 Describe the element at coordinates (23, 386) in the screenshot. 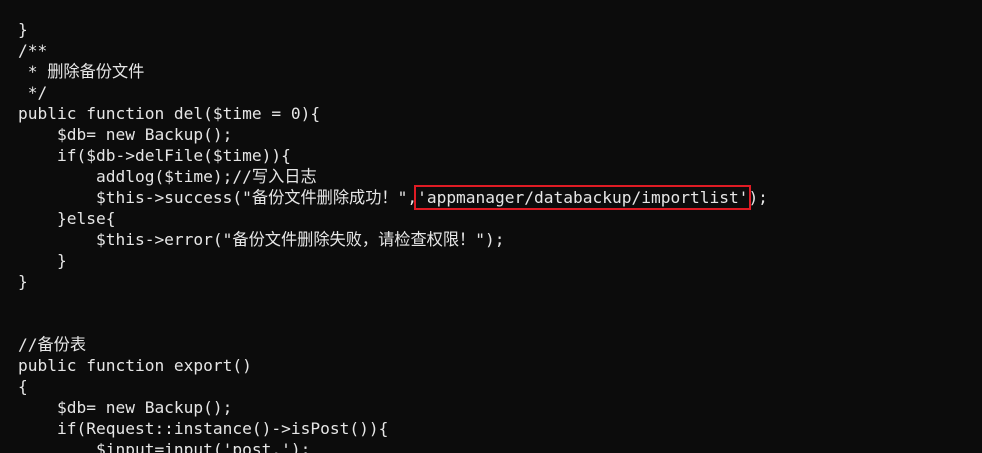

I see `code-line: {` at that location.